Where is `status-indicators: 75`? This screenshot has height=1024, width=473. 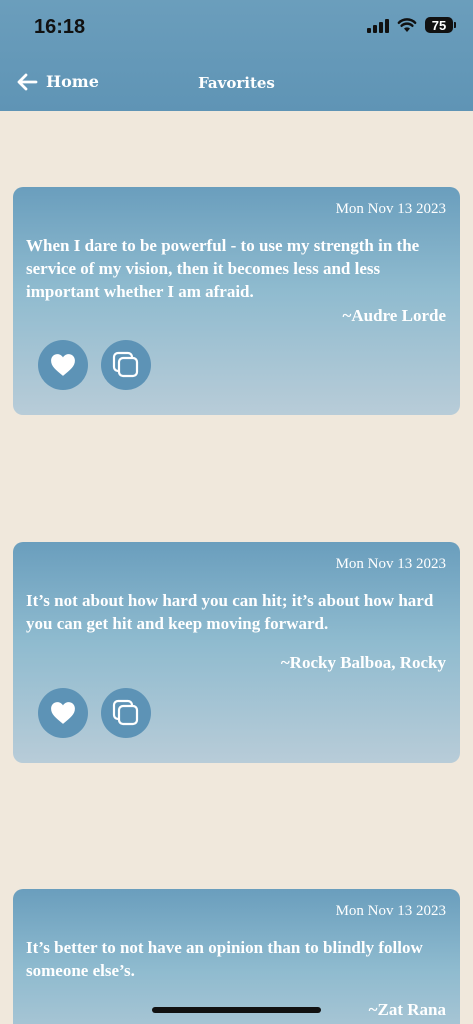 status-indicators: 75 is located at coordinates (411, 25).